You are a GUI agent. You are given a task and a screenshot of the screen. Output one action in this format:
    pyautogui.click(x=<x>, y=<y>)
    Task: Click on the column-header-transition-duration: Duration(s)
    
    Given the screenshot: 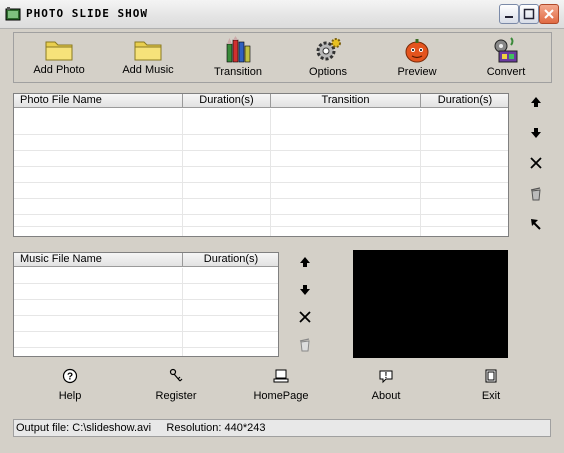 What is the action you would take?
    pyautogui.click(x=464, y=101)
    